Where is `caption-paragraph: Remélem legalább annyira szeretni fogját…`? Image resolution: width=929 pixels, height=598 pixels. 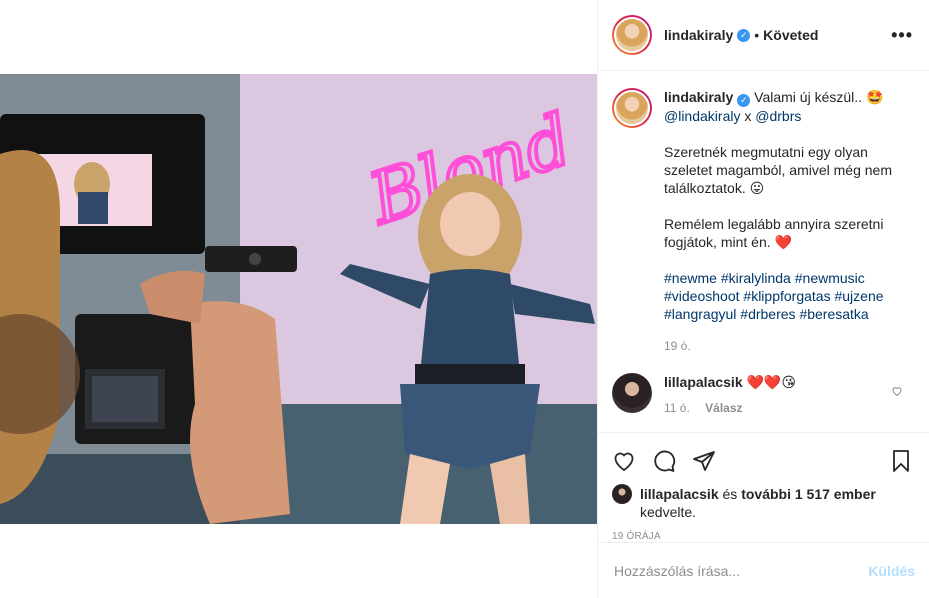
caption-paragraph: Remélem legalább annyira szeretni fogját… is located at coordinates (774, 233).